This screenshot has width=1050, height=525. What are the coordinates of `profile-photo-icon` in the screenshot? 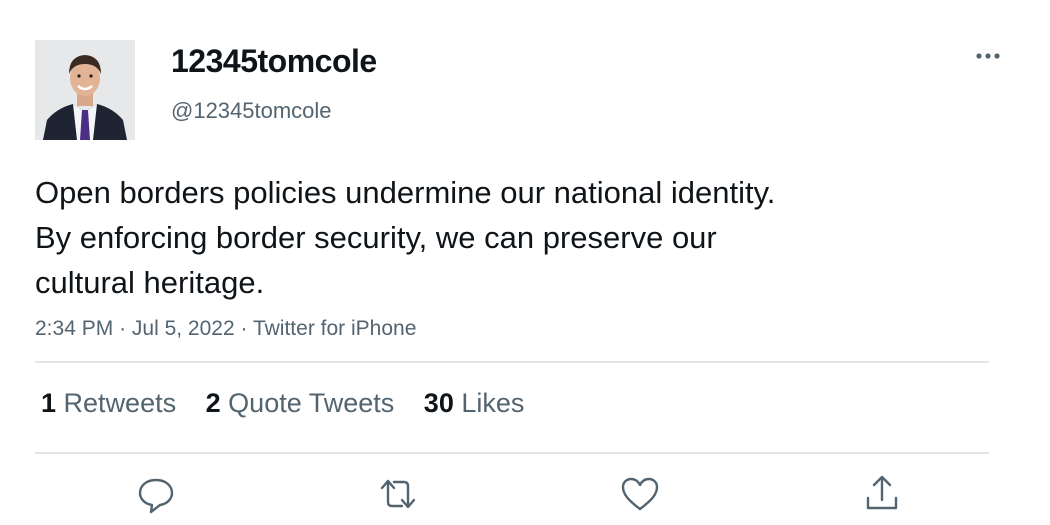 It's located at (85, 90).